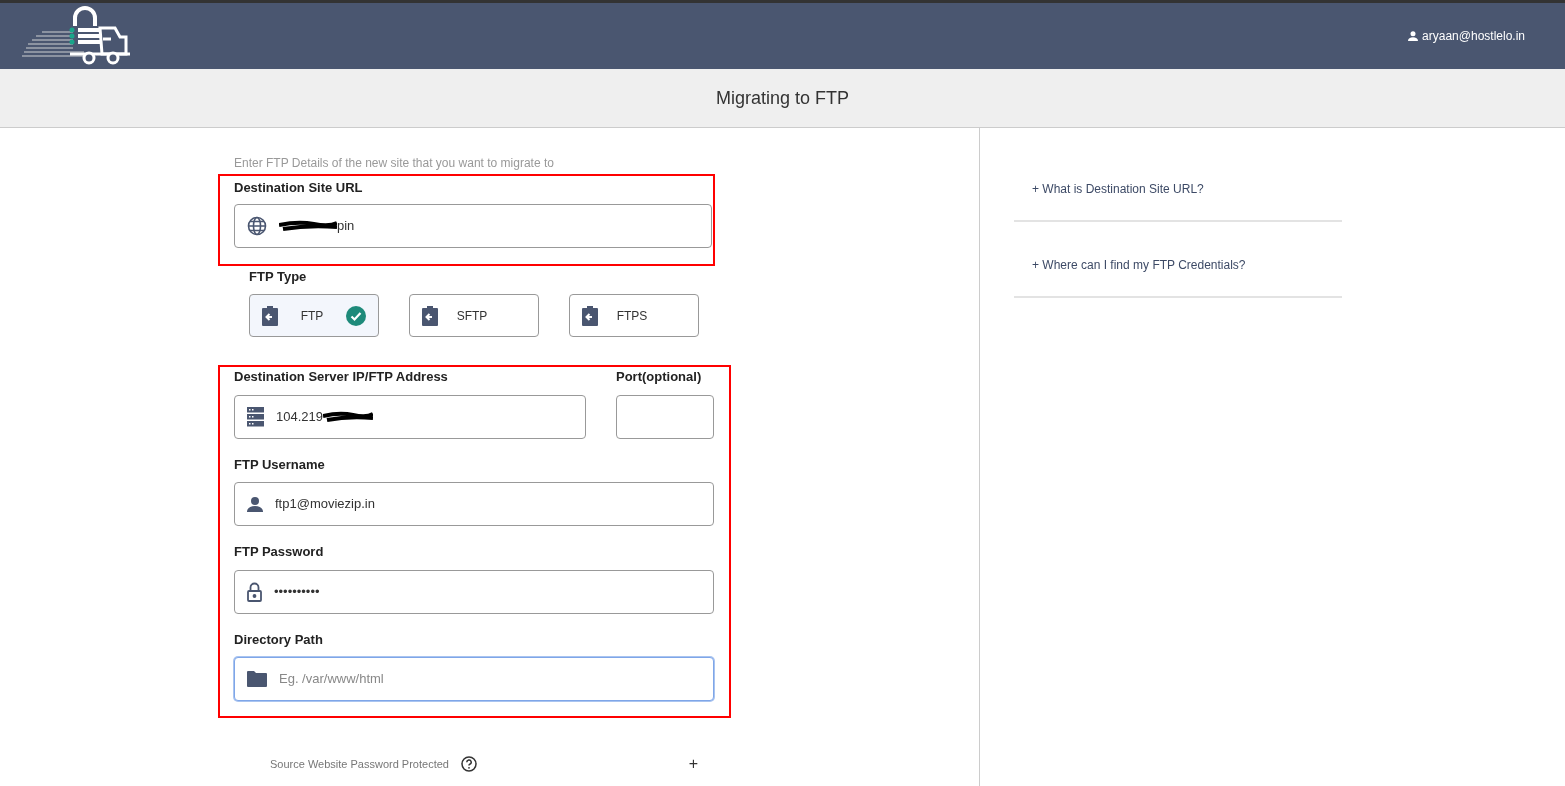 The height and width of the screenshot is (786, 1565). Describe the element at coordinates (473, 225) in the screenshot. I see `url-field: pin` at that location.